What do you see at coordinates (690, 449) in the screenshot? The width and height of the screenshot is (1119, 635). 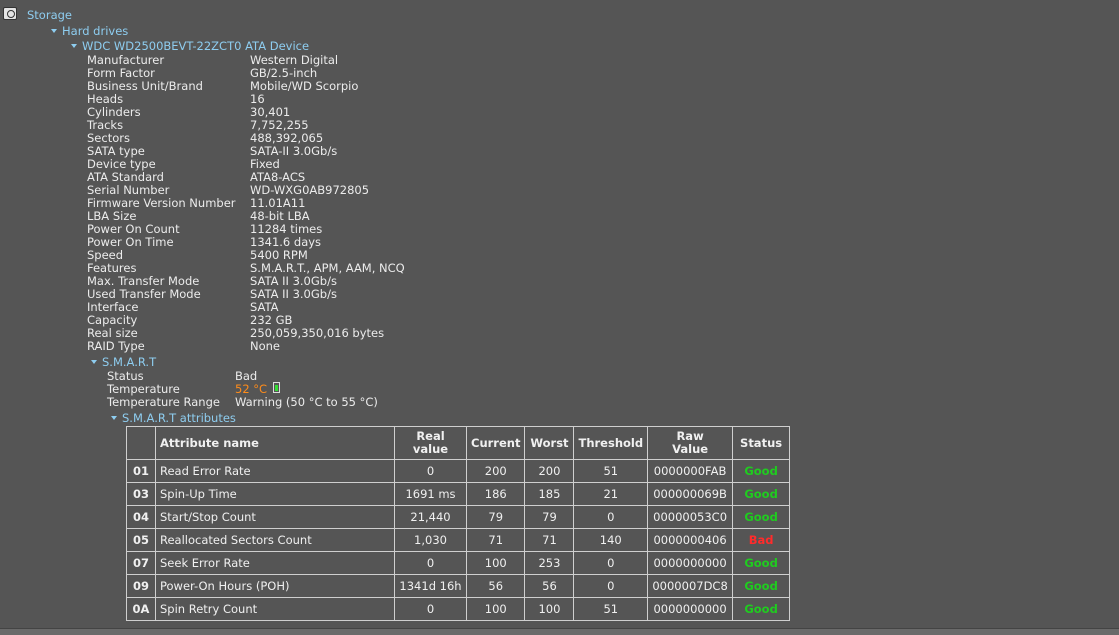 I see `header-raw-line2: Value` at bounding box center [690, 449].